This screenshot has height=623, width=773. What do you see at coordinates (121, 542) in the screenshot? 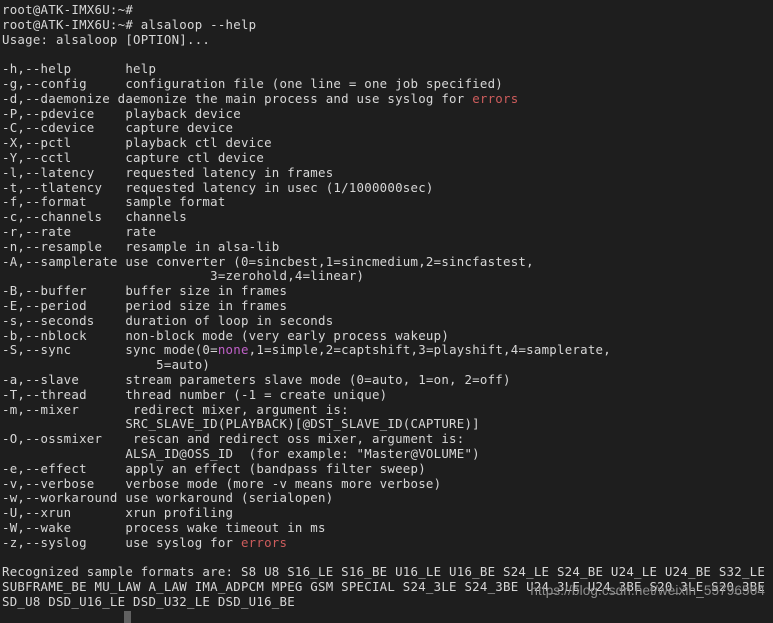
I see `terminal-segment: -z,--syslog use syslog for` at bounding box center [121, 542].